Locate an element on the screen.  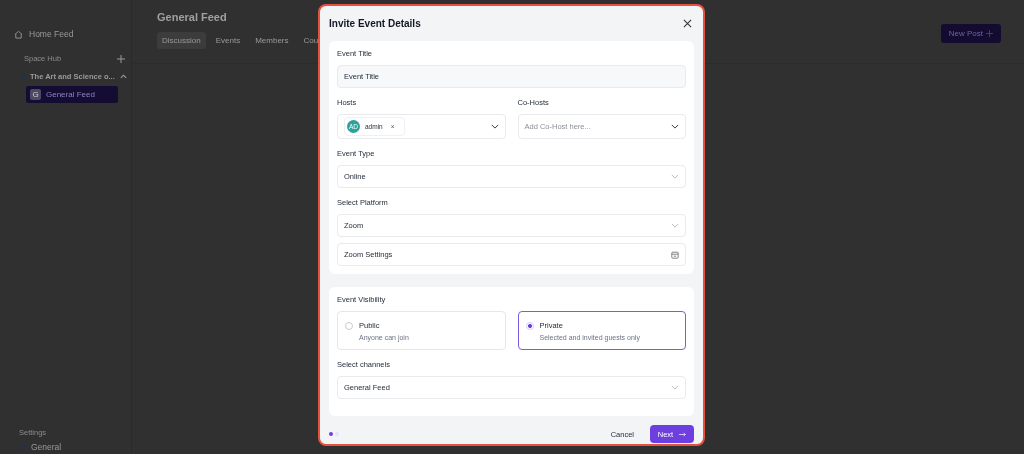
add-icon is located at coordinates (121, 58).